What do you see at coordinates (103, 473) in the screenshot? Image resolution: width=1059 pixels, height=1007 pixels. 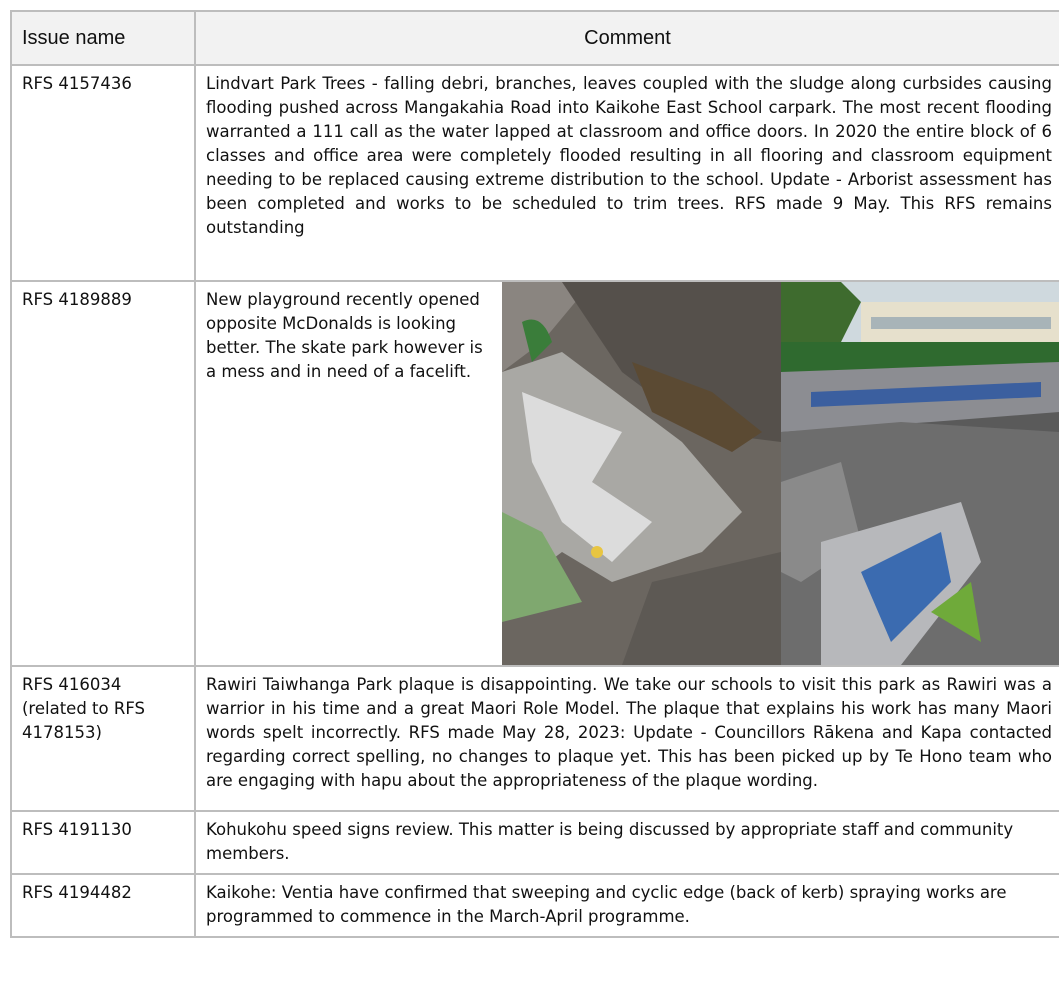 I see `issue-name-cell: RFS 4189889` at bounding box center [103, 473].